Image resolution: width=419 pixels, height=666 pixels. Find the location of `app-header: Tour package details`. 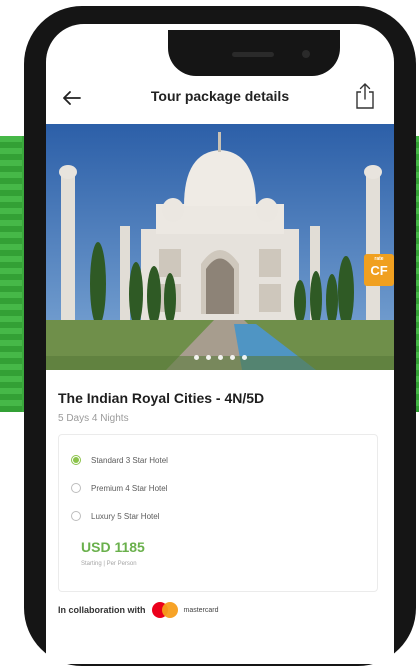

app-header: Tour package details is located at coordinates (220, 98).